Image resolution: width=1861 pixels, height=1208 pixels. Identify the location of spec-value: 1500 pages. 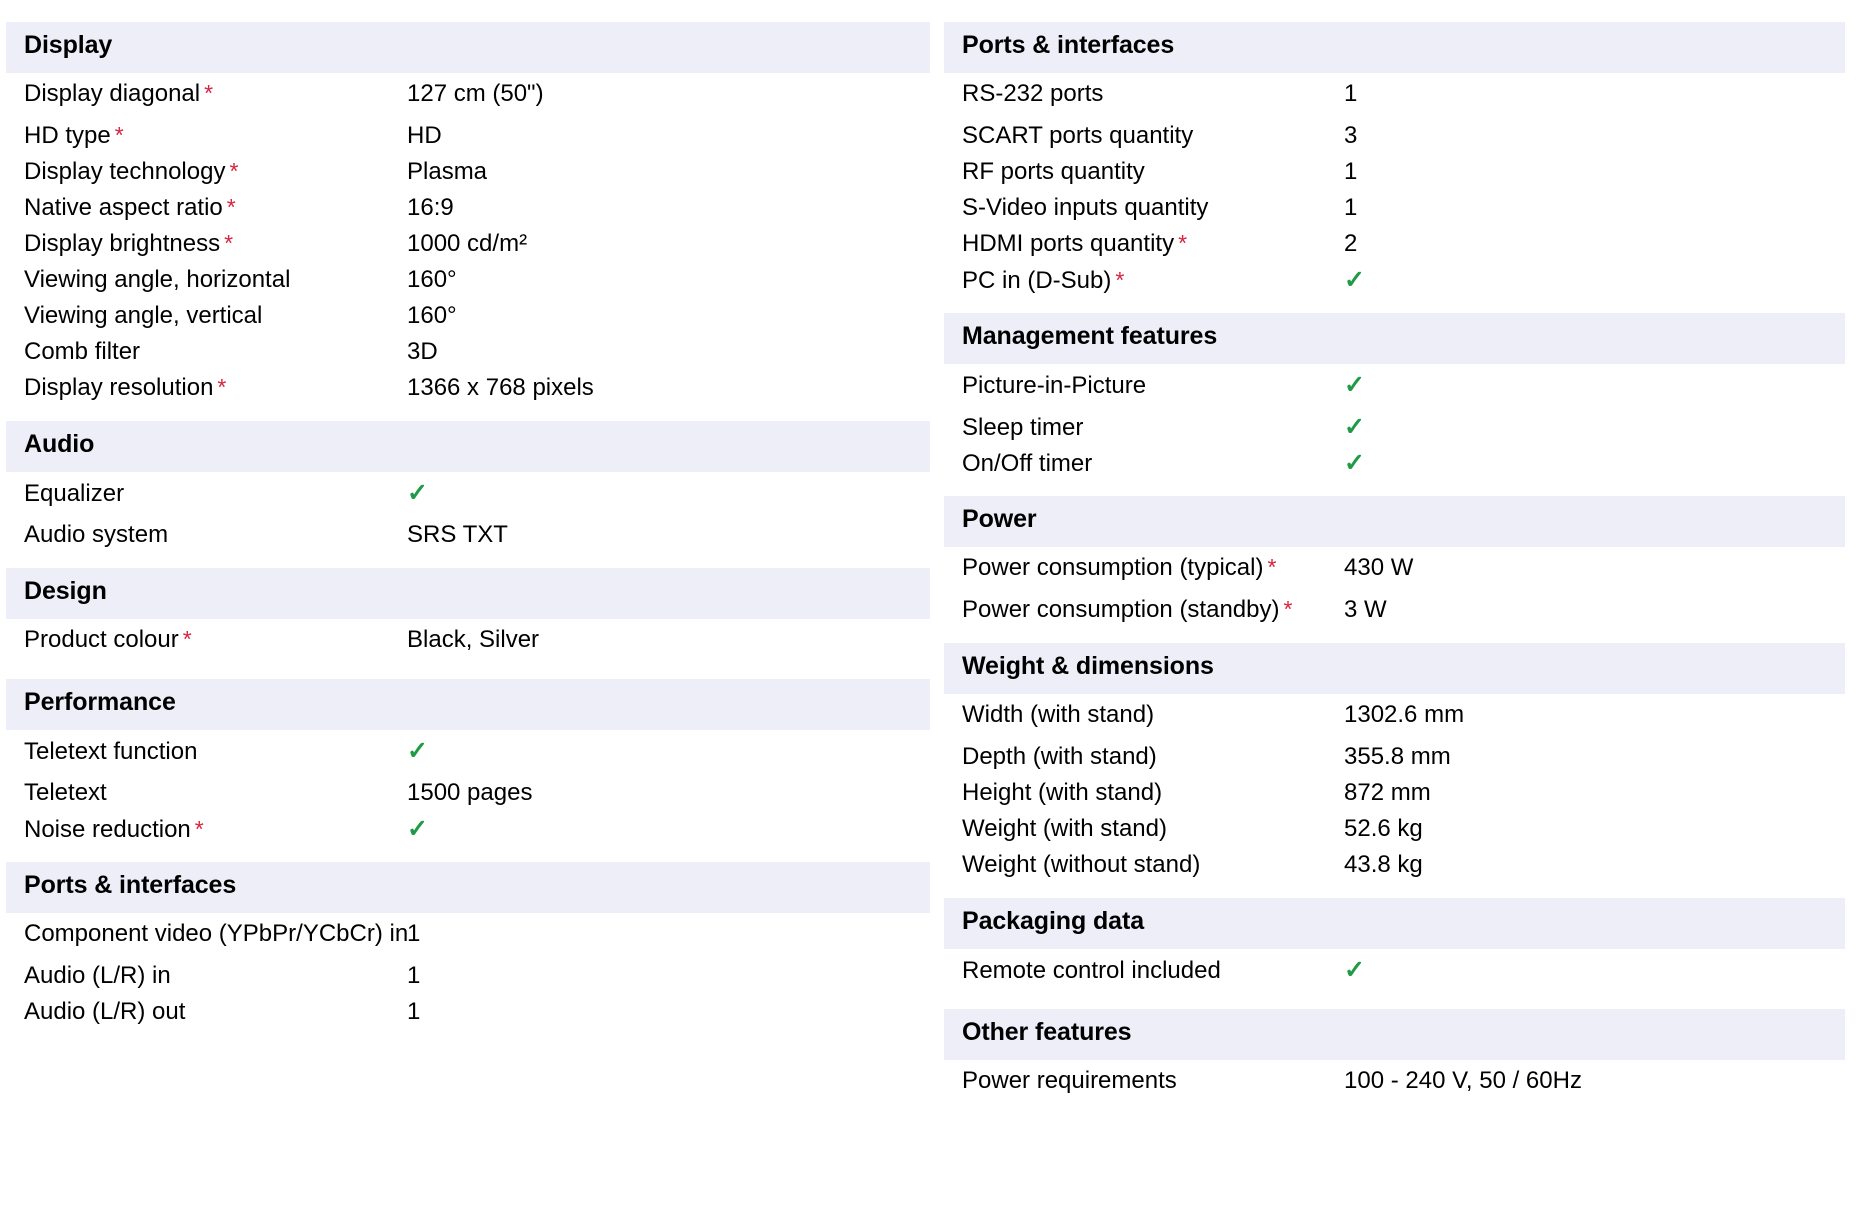
(470, 792).